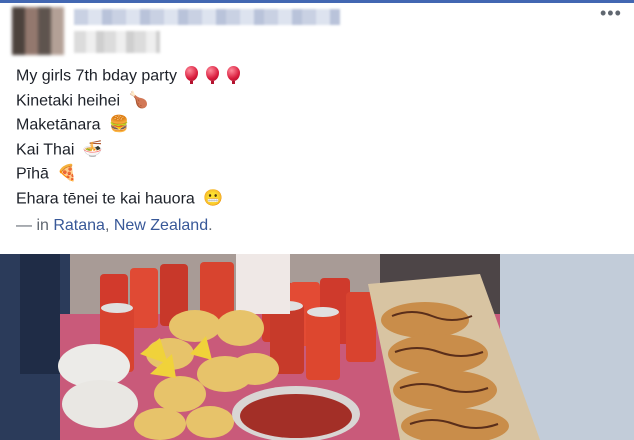  Describe the element at coordinates (216, 76) in the screenshot. I see `balloon-icon` at that location.